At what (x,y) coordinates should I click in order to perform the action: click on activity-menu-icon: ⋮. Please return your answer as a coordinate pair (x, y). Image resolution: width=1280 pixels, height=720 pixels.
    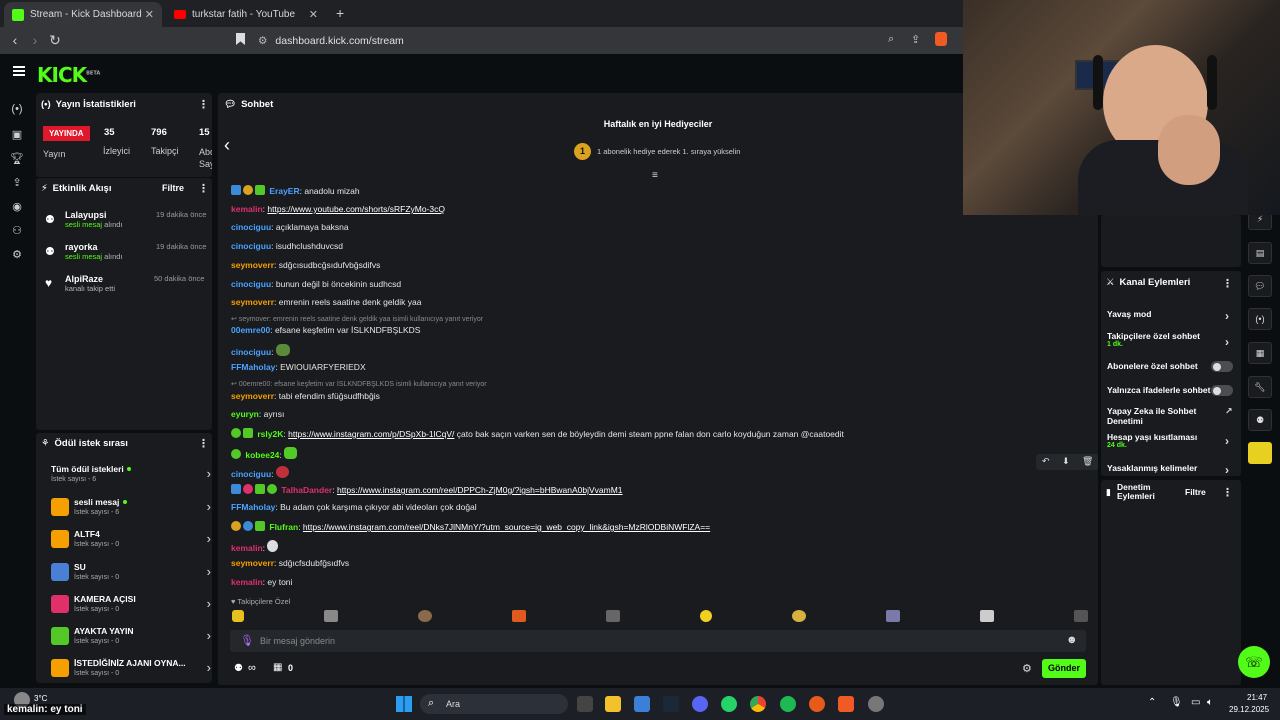
    Looking at the image, I should click on (203, 188).